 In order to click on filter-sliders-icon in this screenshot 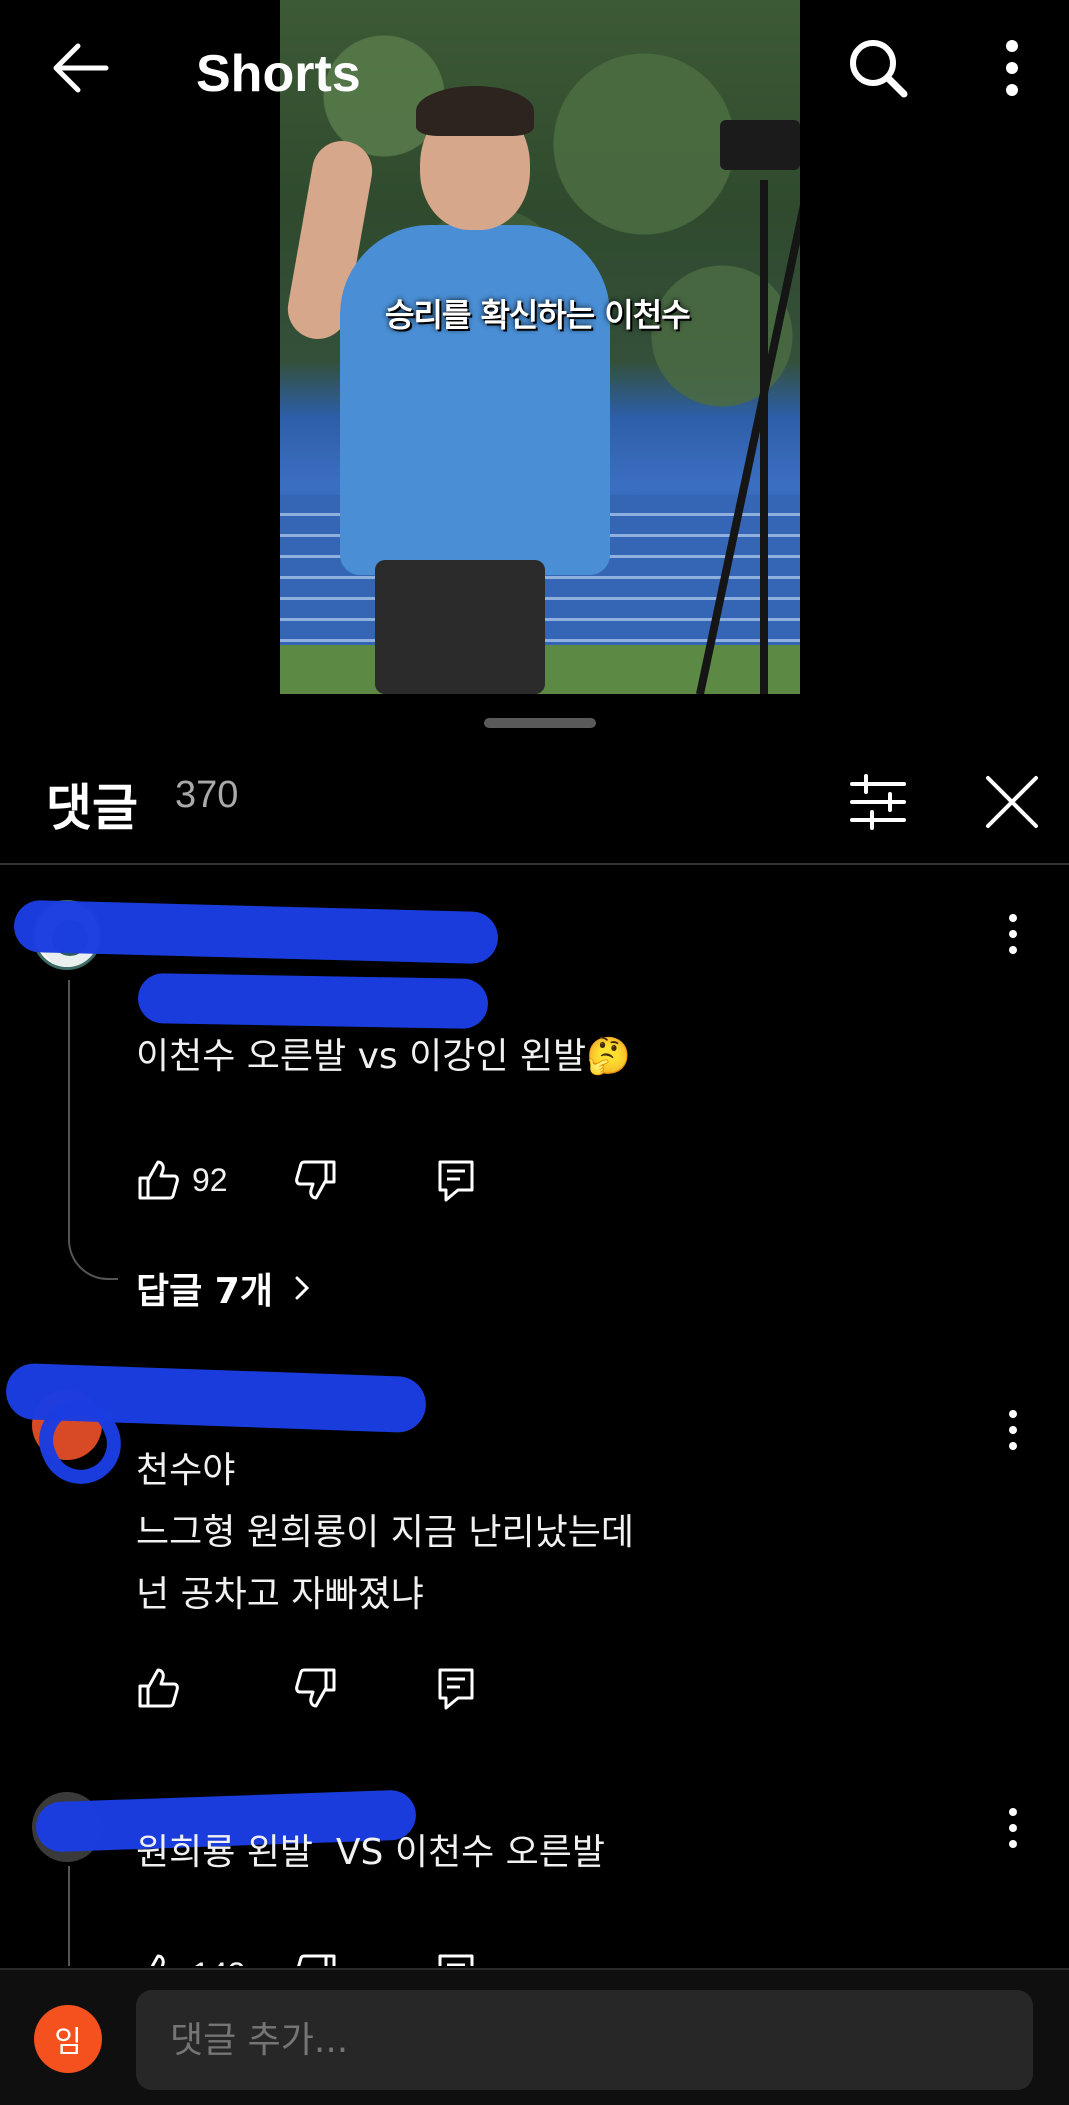, I will do `click(878, 802)`.